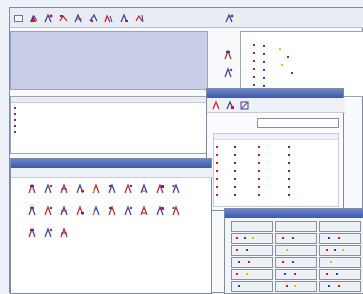 This screenshot has width=363, height=294. What do you see at coordinates (109, 60) in the screenshot?
I see `top-left-panel` at bounding box center [109, 60].